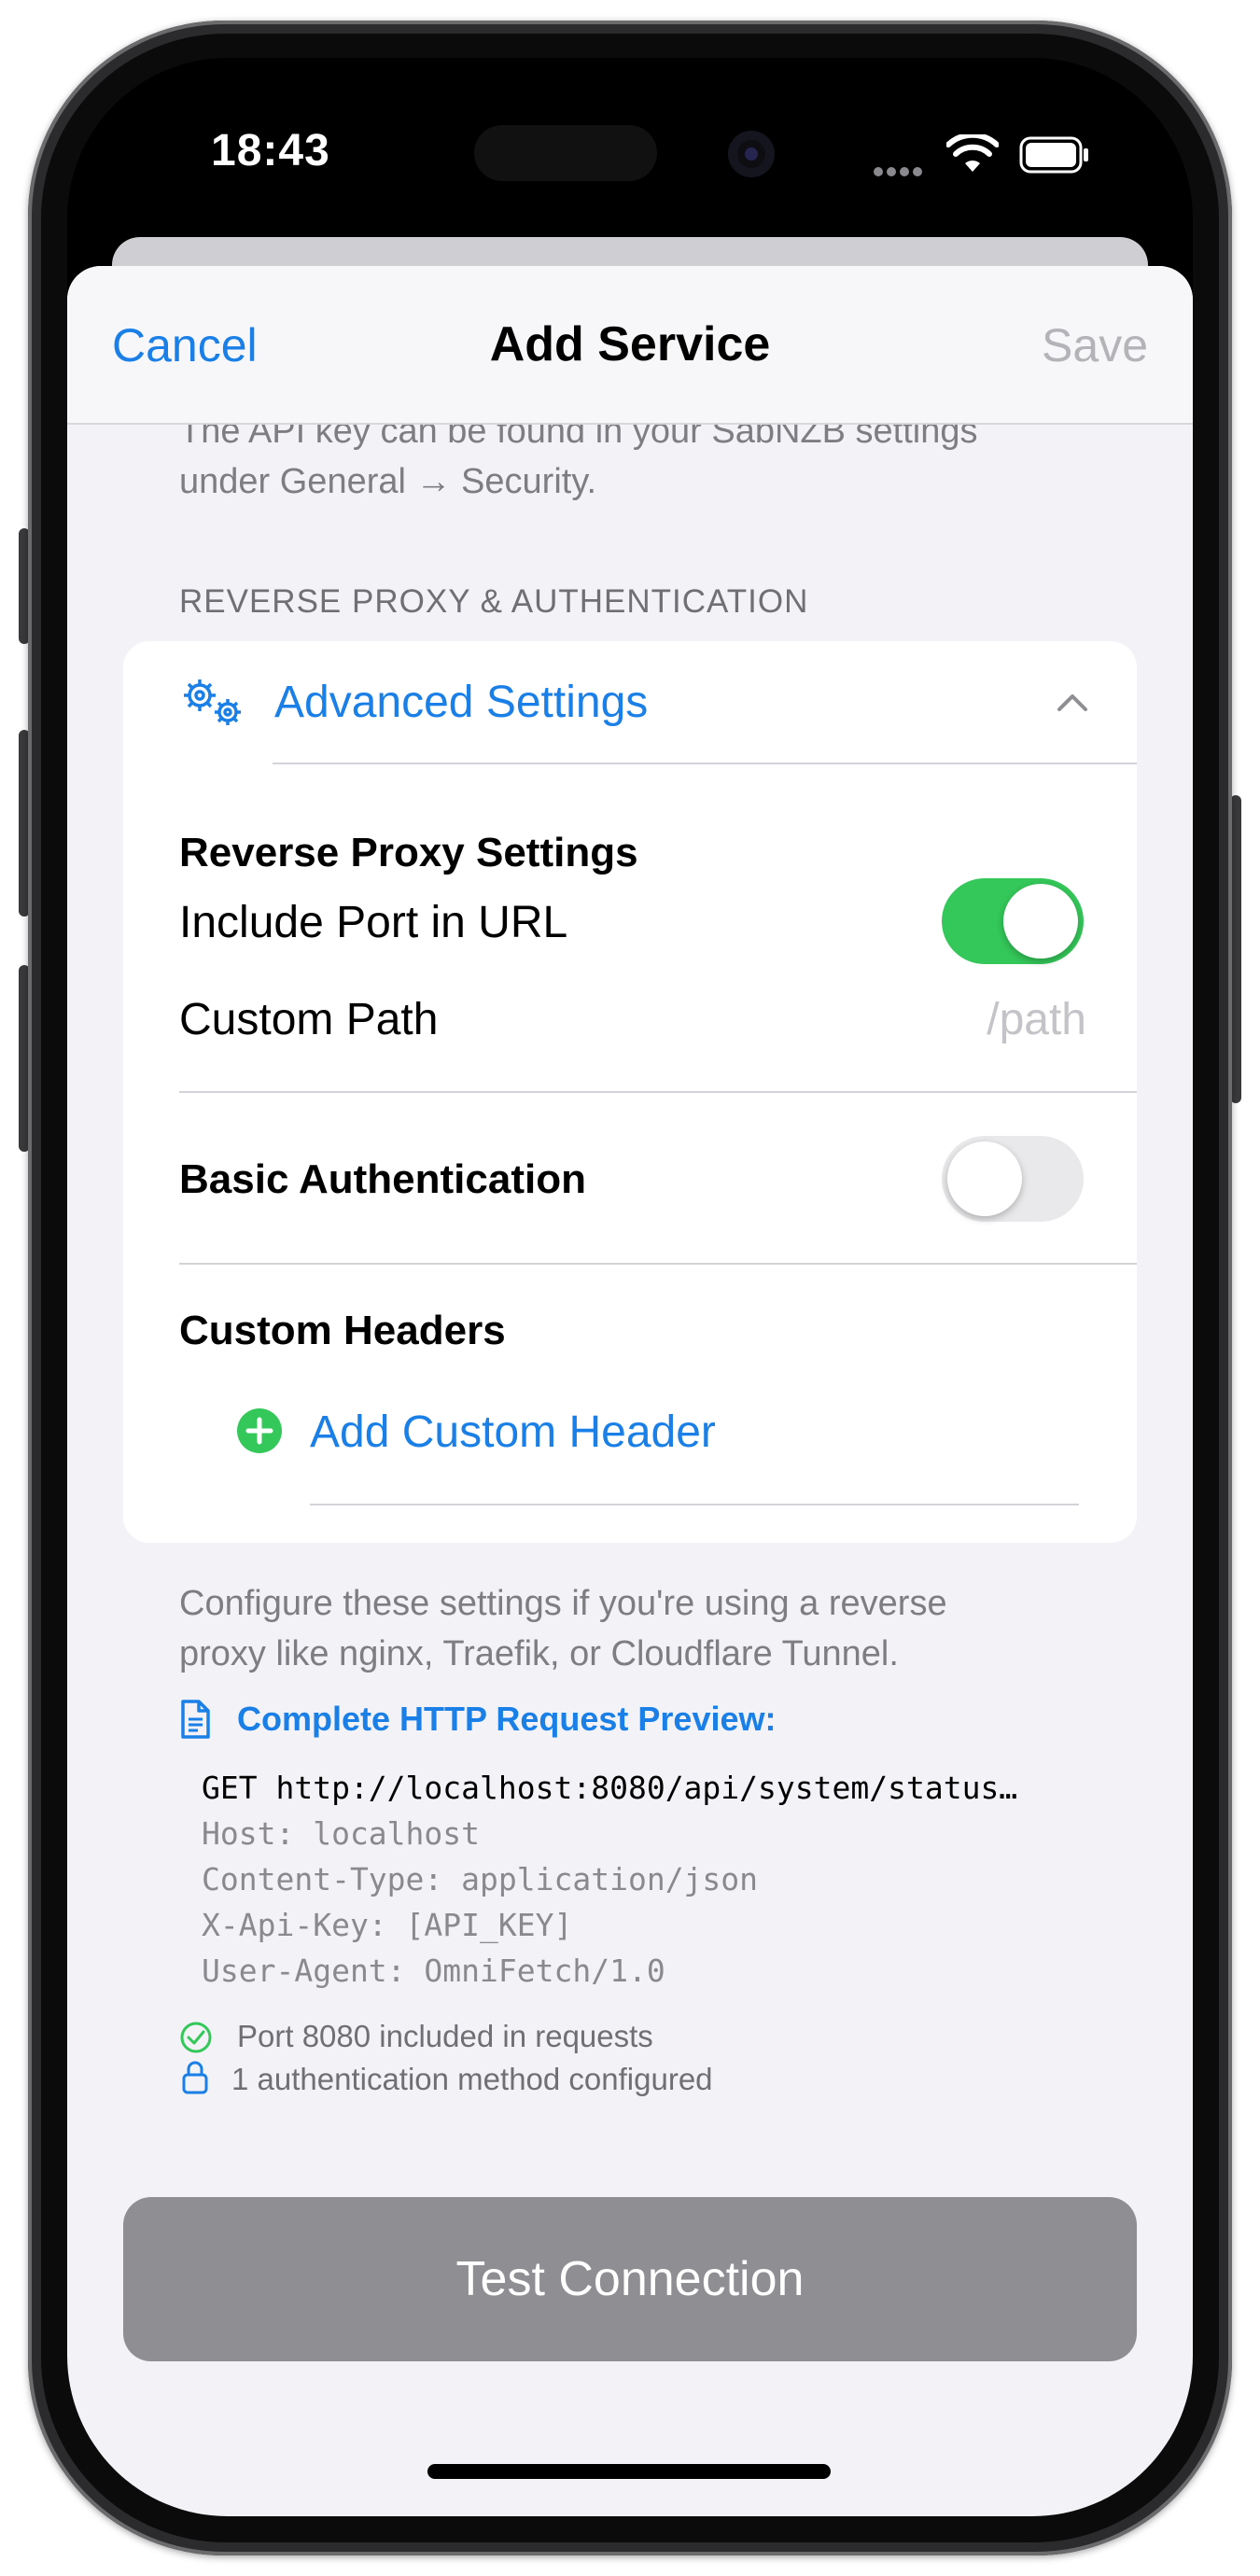  What do you see at coordinates (507, 1719) in the screenshot?
I see `request-preview-title: Complete HTTP Request Preview:` at bounding box center [507, 1719].